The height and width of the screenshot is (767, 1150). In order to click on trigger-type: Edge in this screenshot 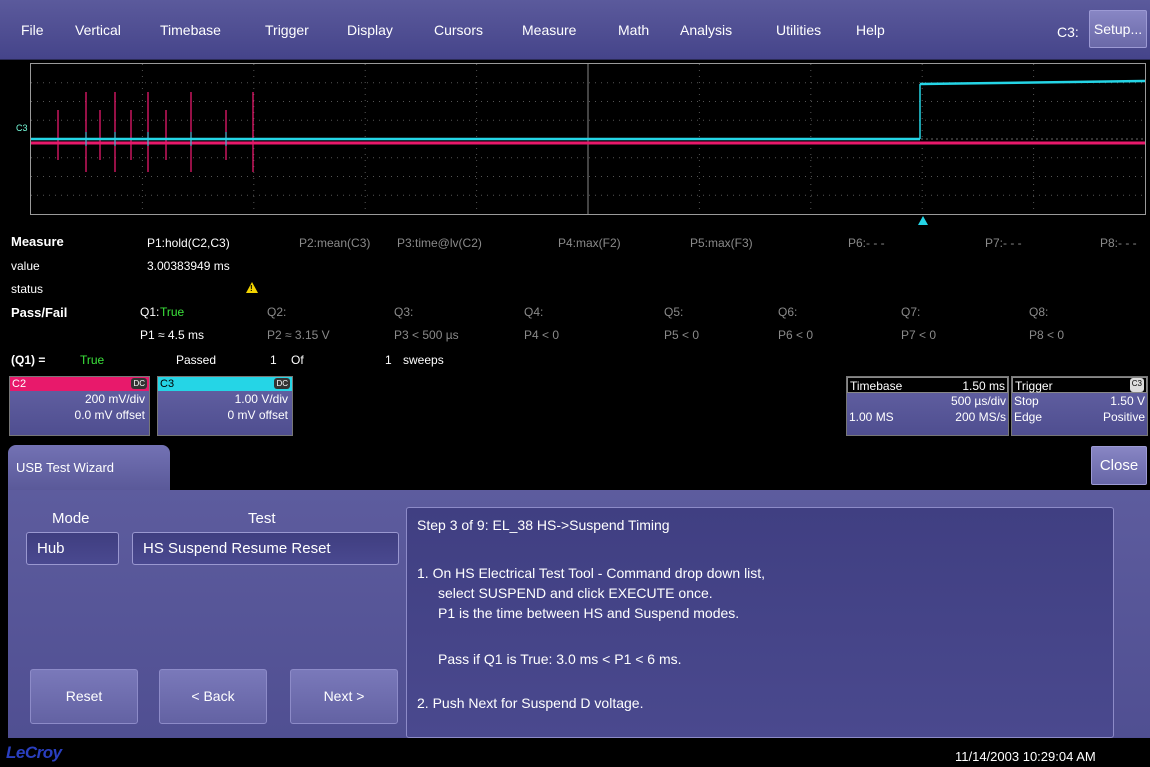, I will do `click(1028, 417)`.